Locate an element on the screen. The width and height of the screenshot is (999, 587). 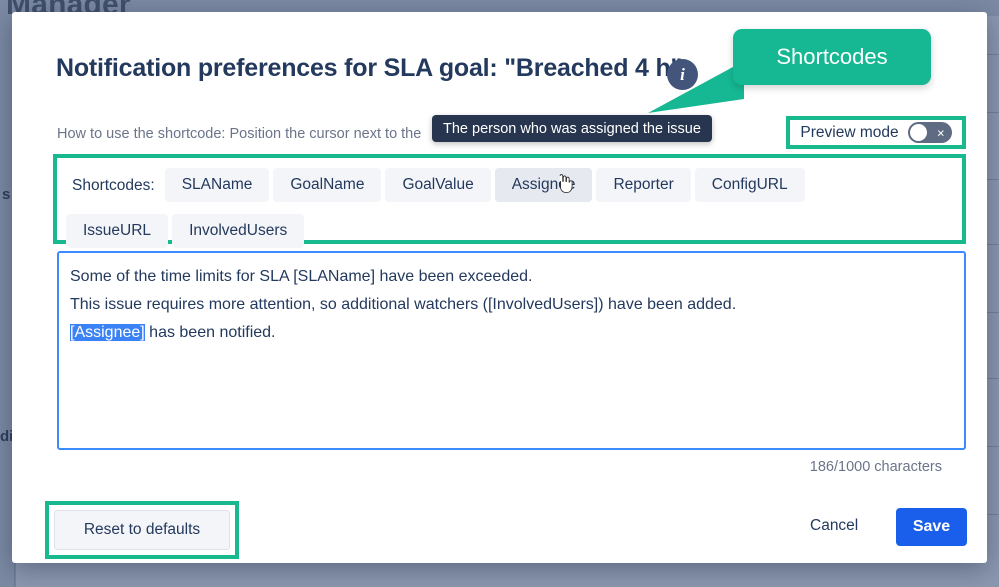
shortcode-chip-configurl: ConfigURL is located at coordinates (749, 185).